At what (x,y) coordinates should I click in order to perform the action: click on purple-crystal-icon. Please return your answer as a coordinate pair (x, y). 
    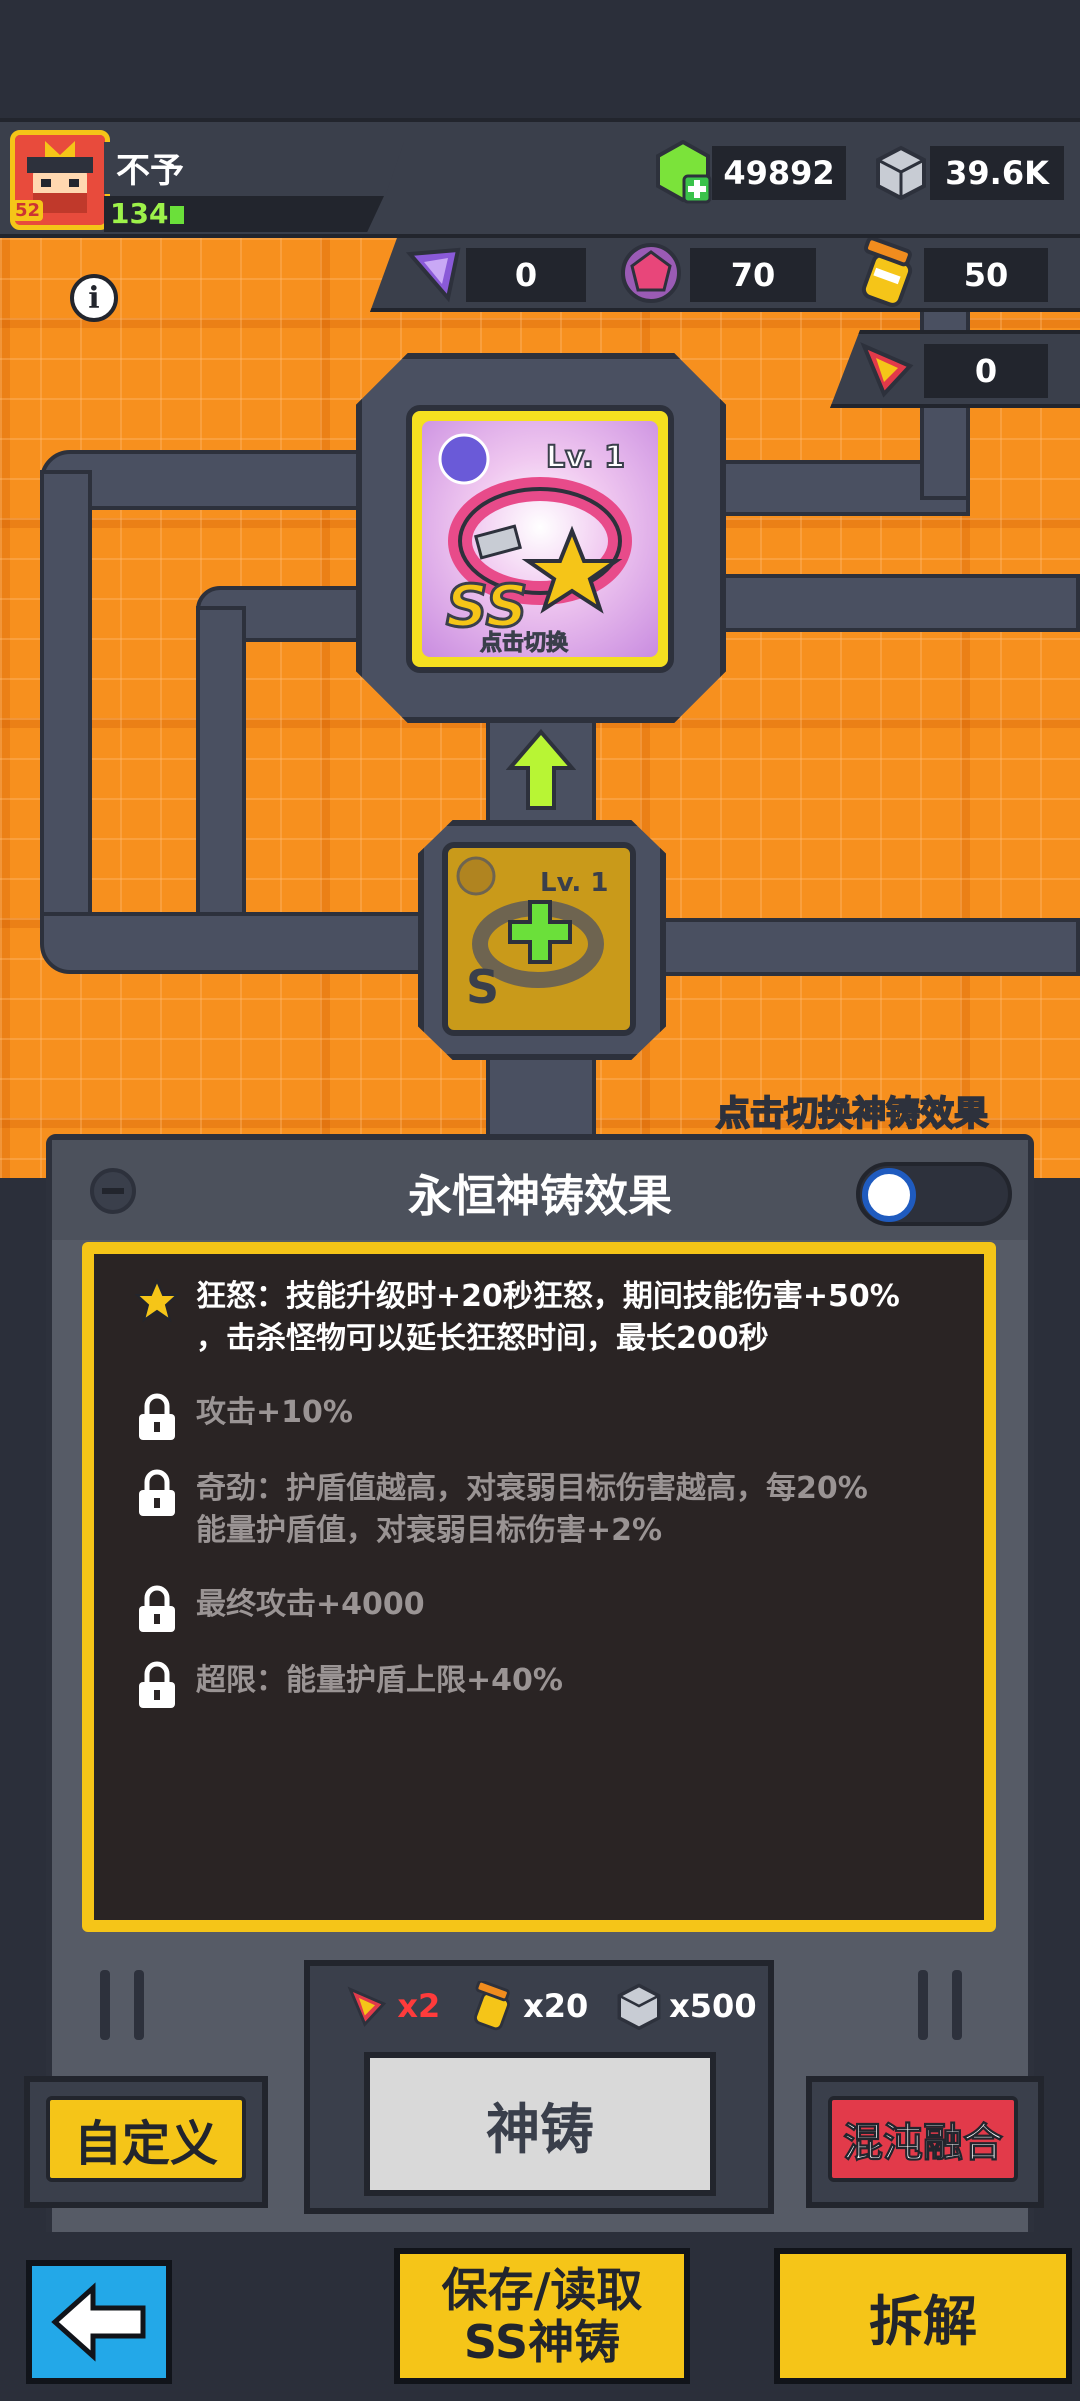
    Looking at the image, I should click on (434, 274).